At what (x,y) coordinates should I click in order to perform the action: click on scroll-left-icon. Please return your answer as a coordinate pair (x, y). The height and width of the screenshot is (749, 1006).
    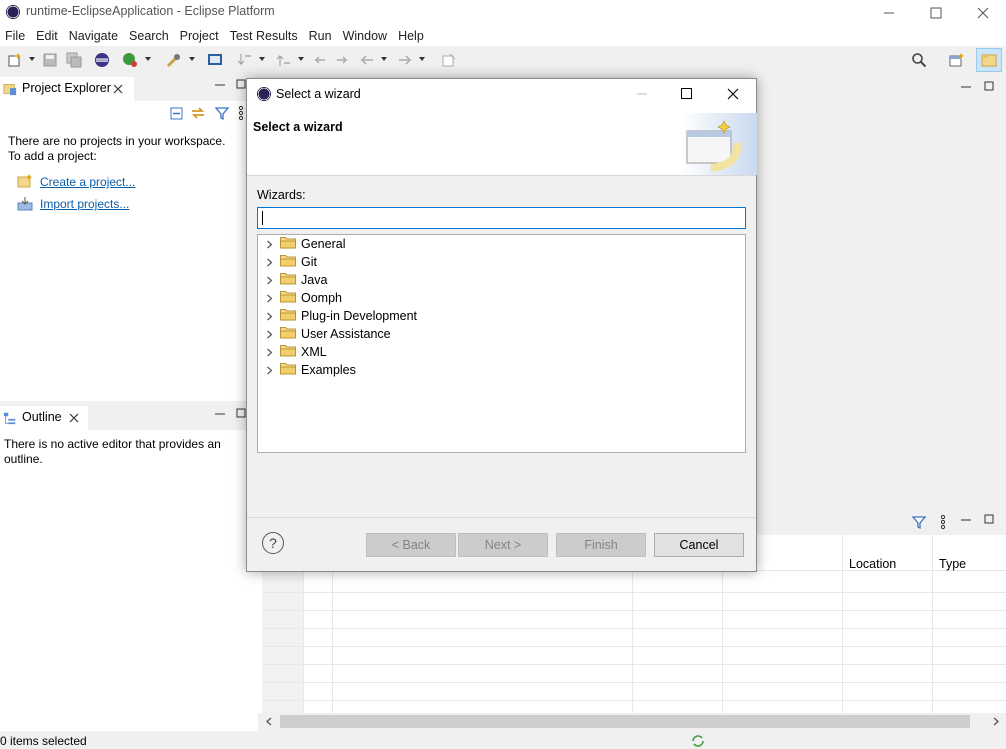
    Looking at the image, I should click on (269, 721).